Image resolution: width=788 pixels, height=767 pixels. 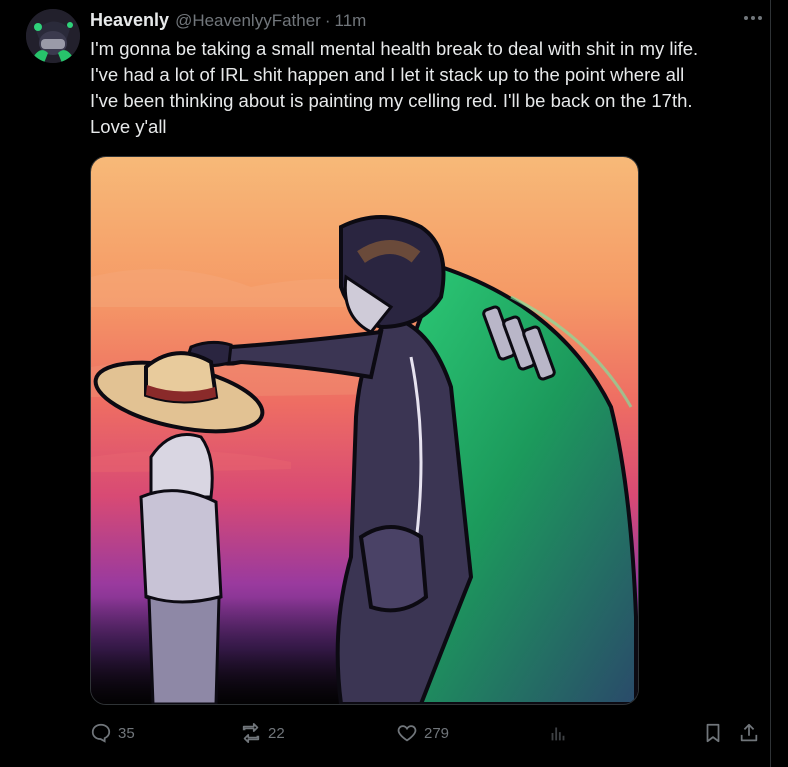 I want to click on author-handle: @HeavenlyyFather, so click(x=248, y=21).